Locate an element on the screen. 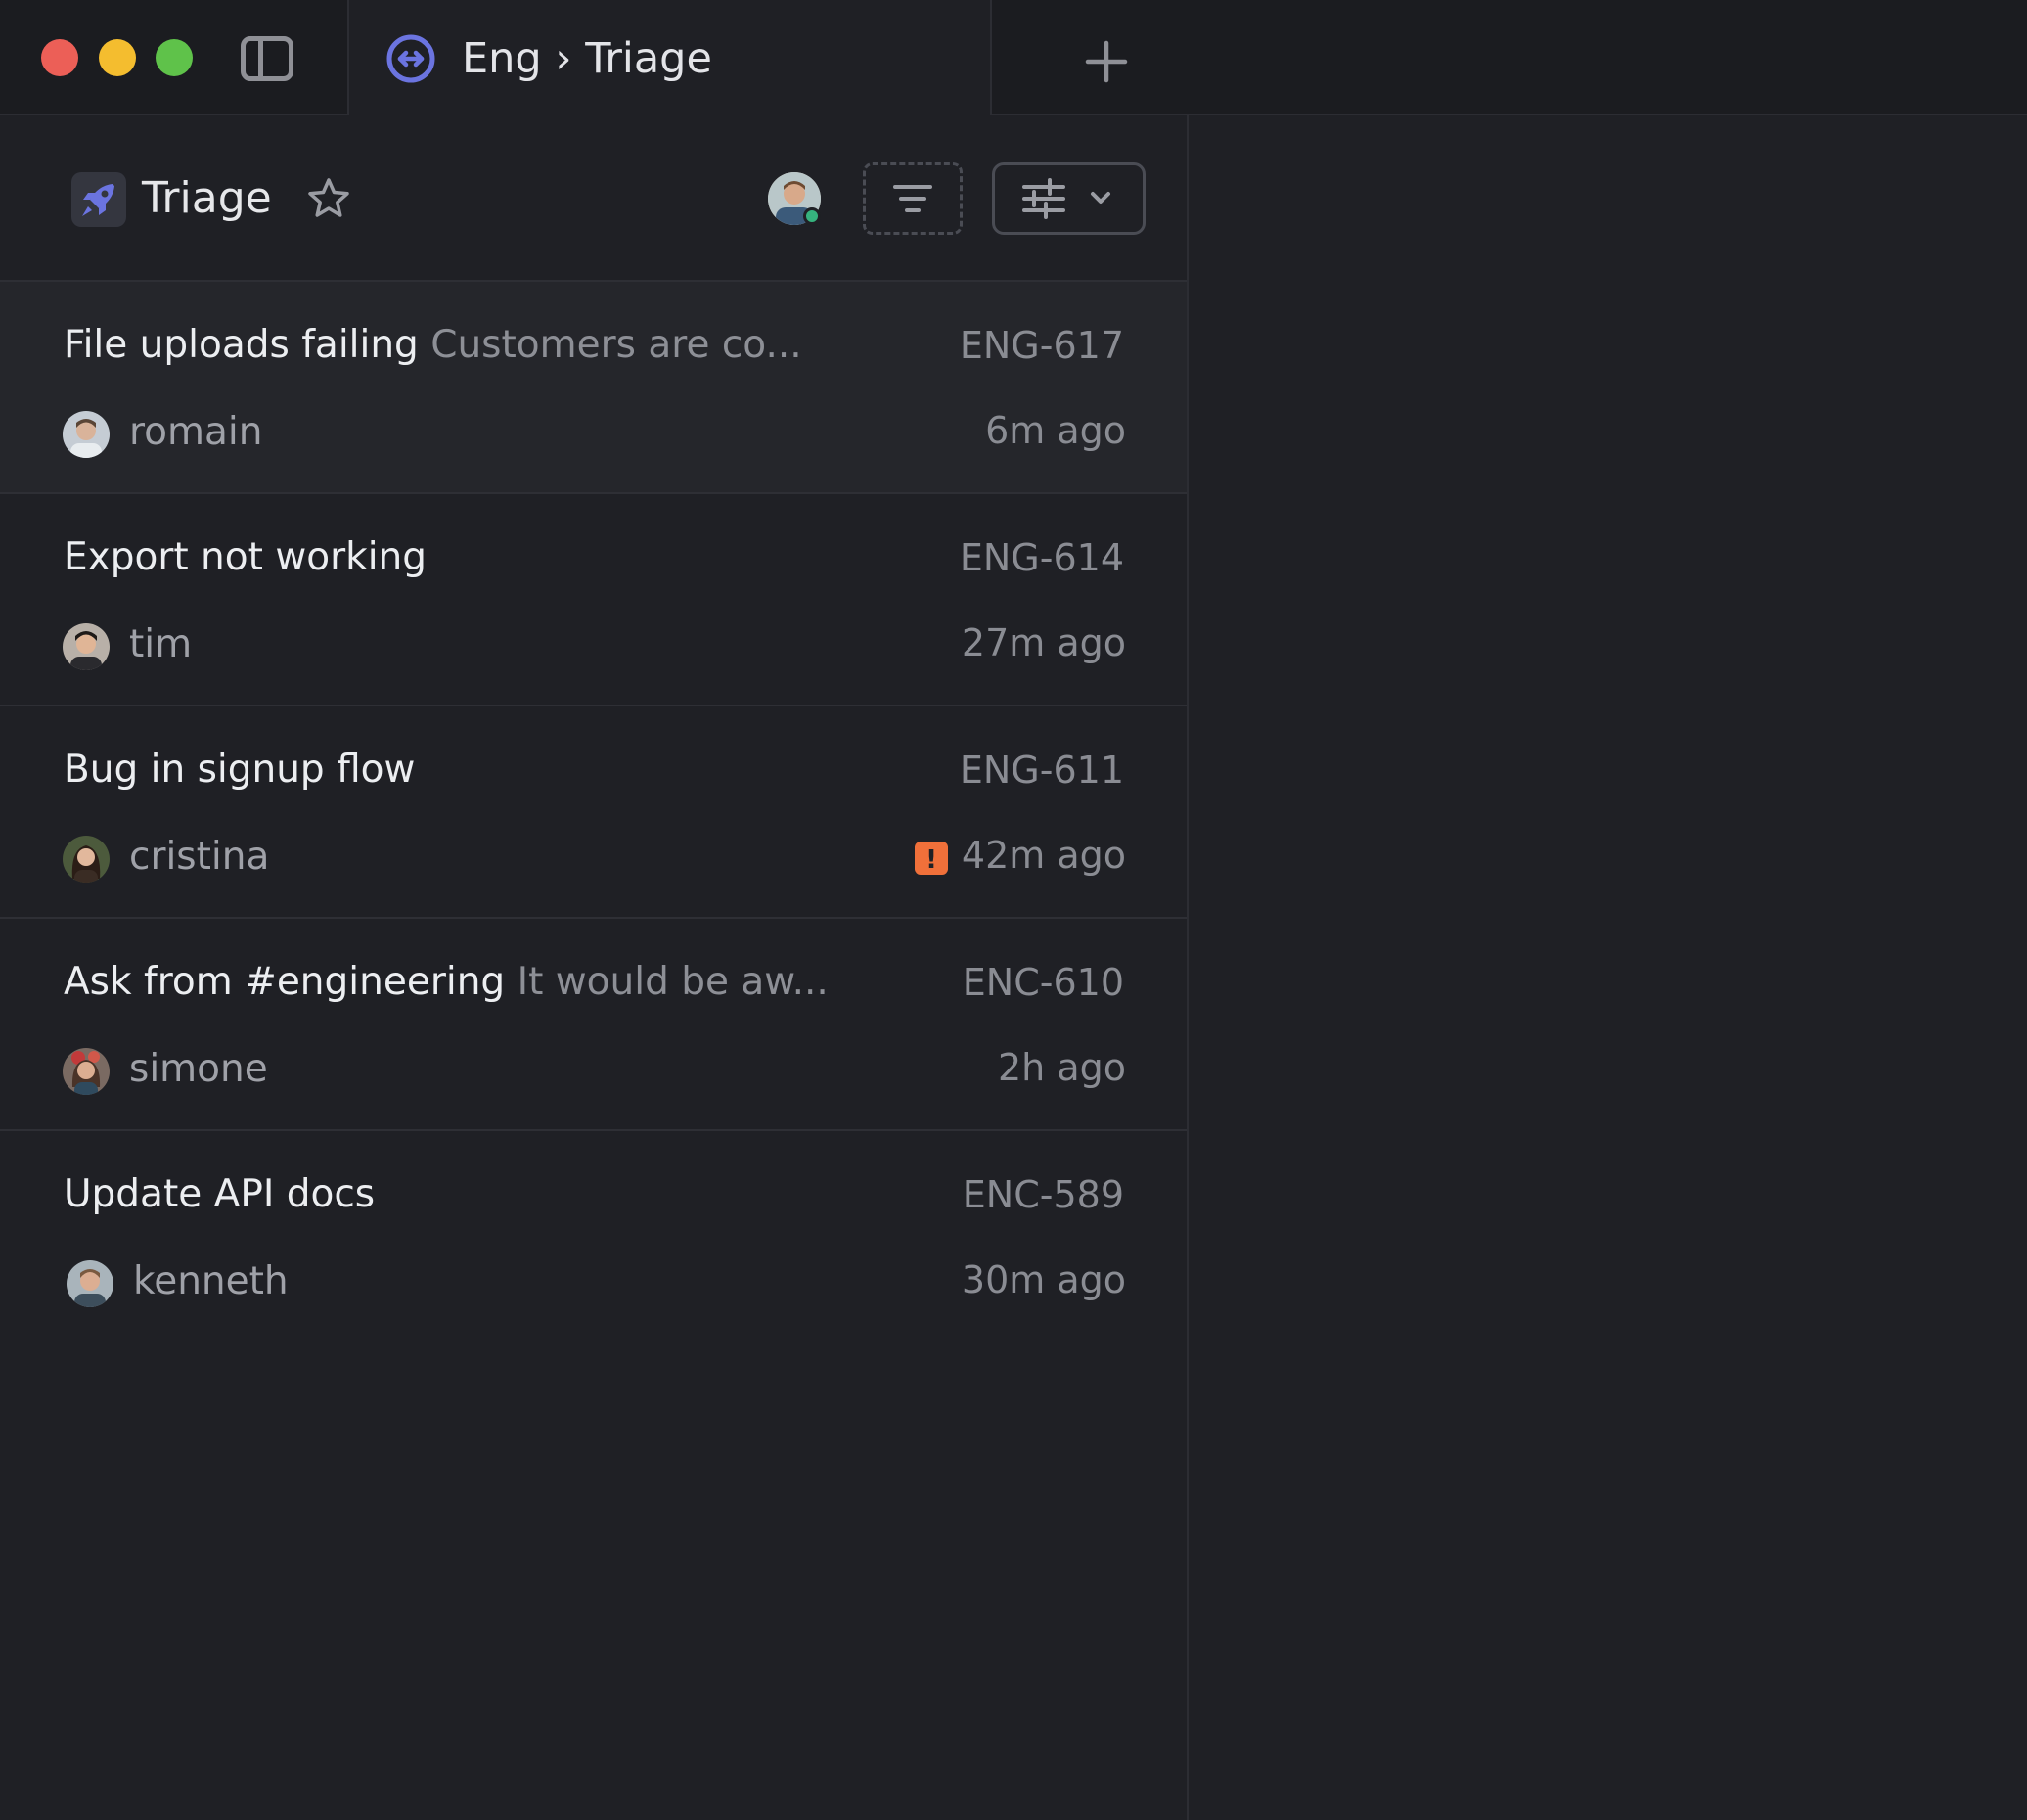 This screenshot has width=2027, height=1820. filter-button is located at coordinates (913, 198).